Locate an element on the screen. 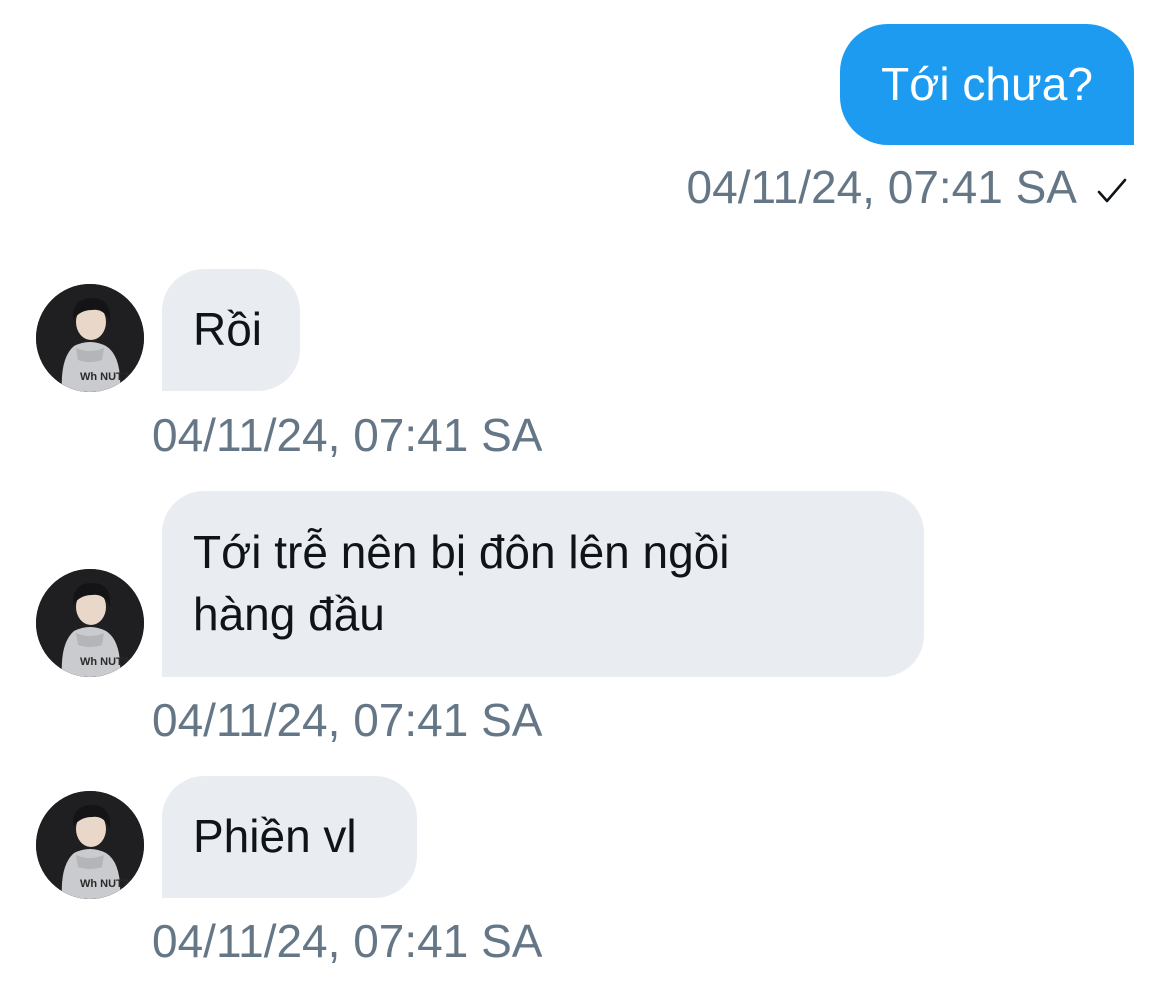  message-text: Rồi is located at coordinates (228, 329).